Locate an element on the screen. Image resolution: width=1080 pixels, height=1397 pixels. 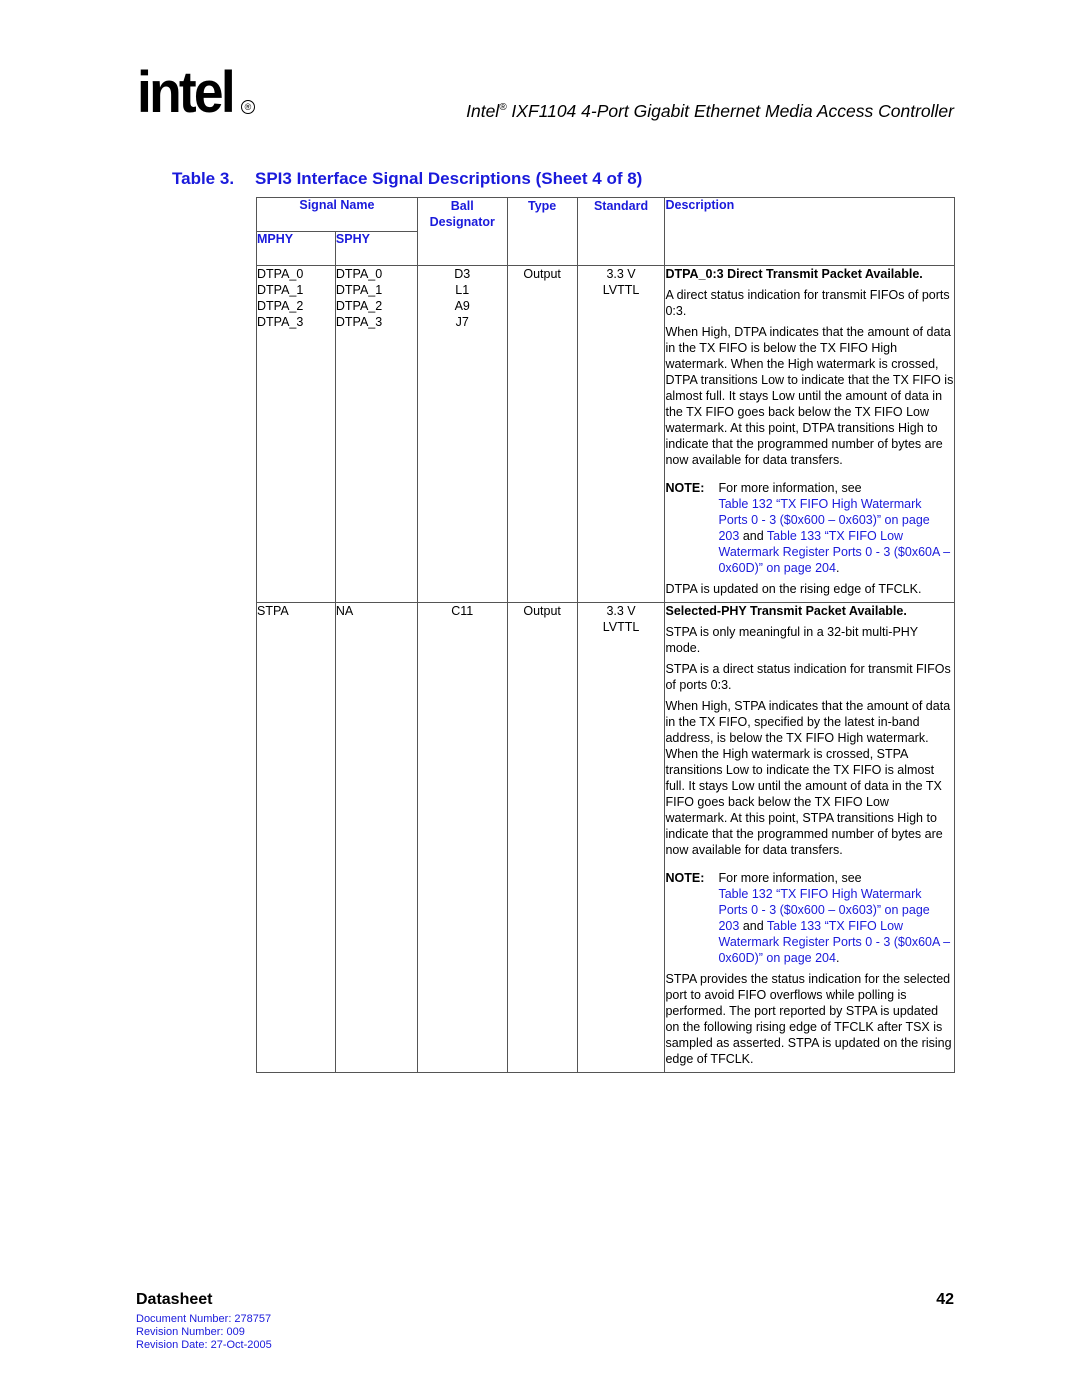
header-standard: Standard is located at coordinates (621, 231).